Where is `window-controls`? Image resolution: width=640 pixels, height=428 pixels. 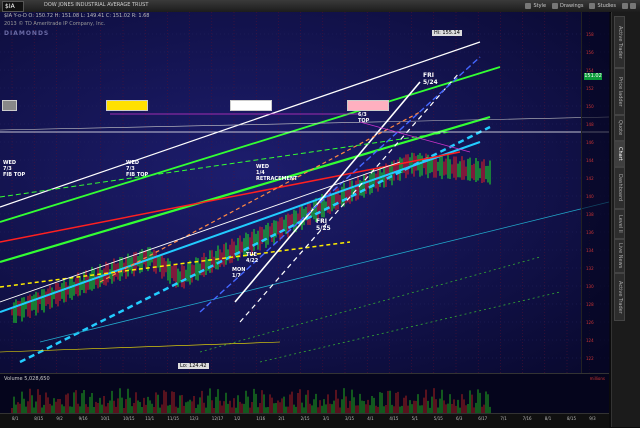
window-controls is located at coordinates (629, 6).